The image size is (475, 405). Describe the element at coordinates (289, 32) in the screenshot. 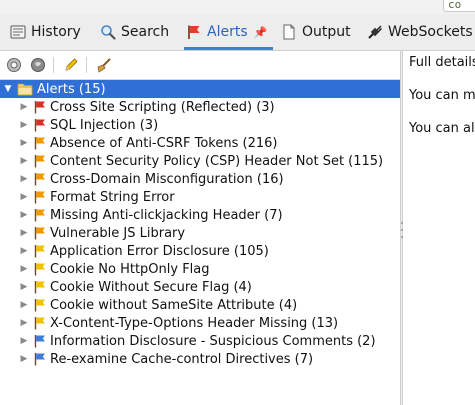

I see `document-icon` at that location.